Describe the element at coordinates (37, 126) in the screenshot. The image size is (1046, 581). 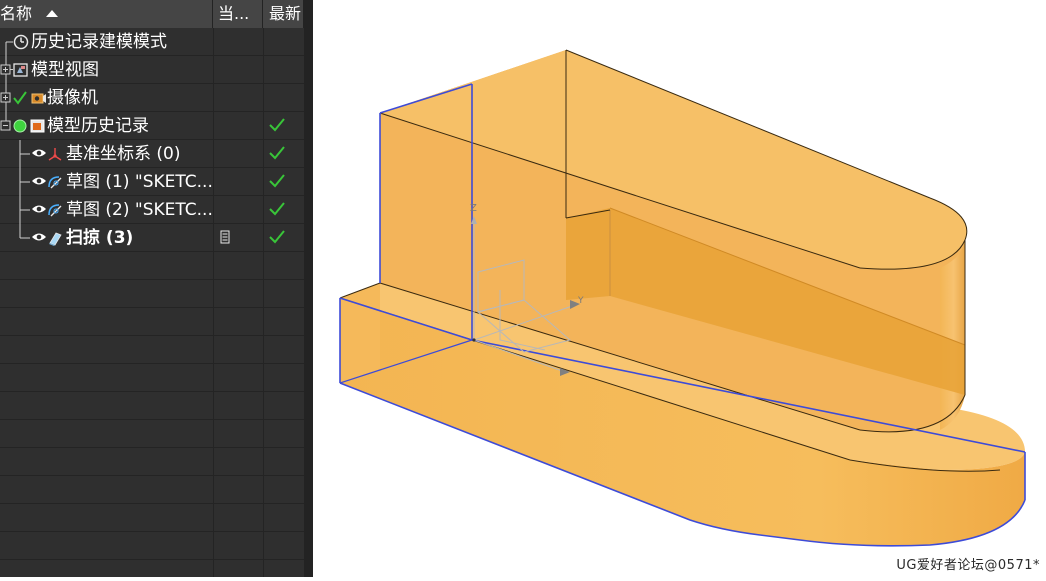
I see `model-history-icon` at that location.